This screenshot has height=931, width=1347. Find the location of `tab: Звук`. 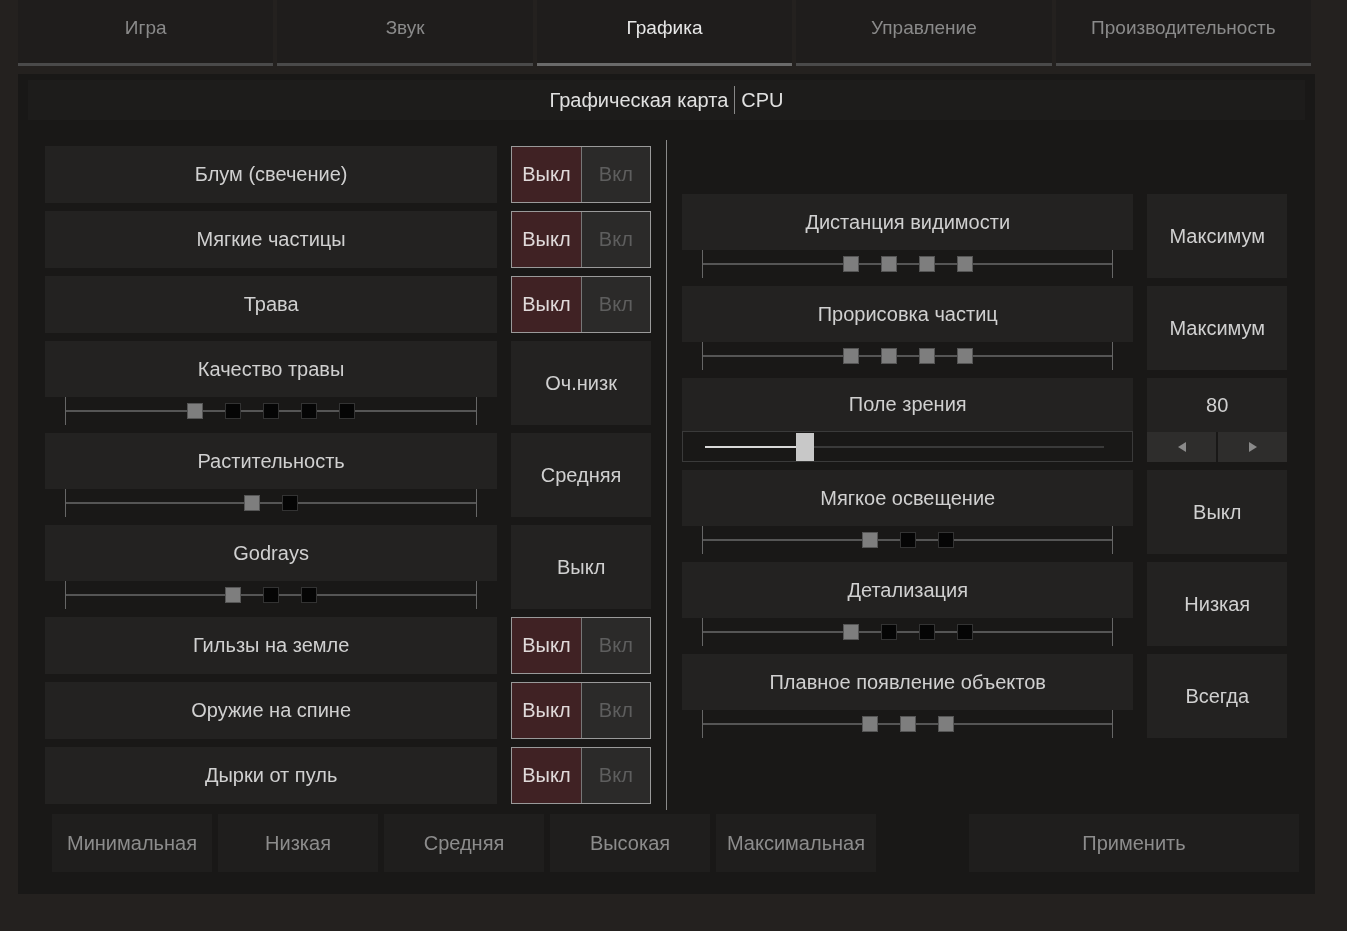

tab: Звук is located at coordinates (405, 33).